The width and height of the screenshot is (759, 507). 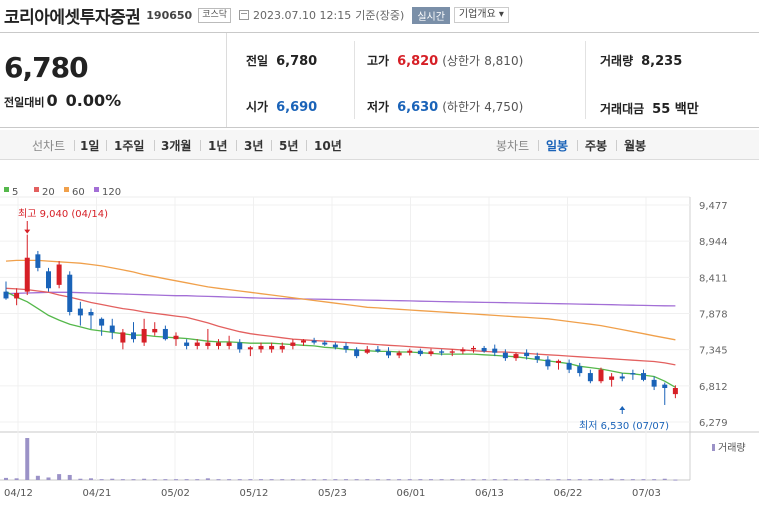 I want to click on x-tick-label: 04/12, so click(x=18, y=493).